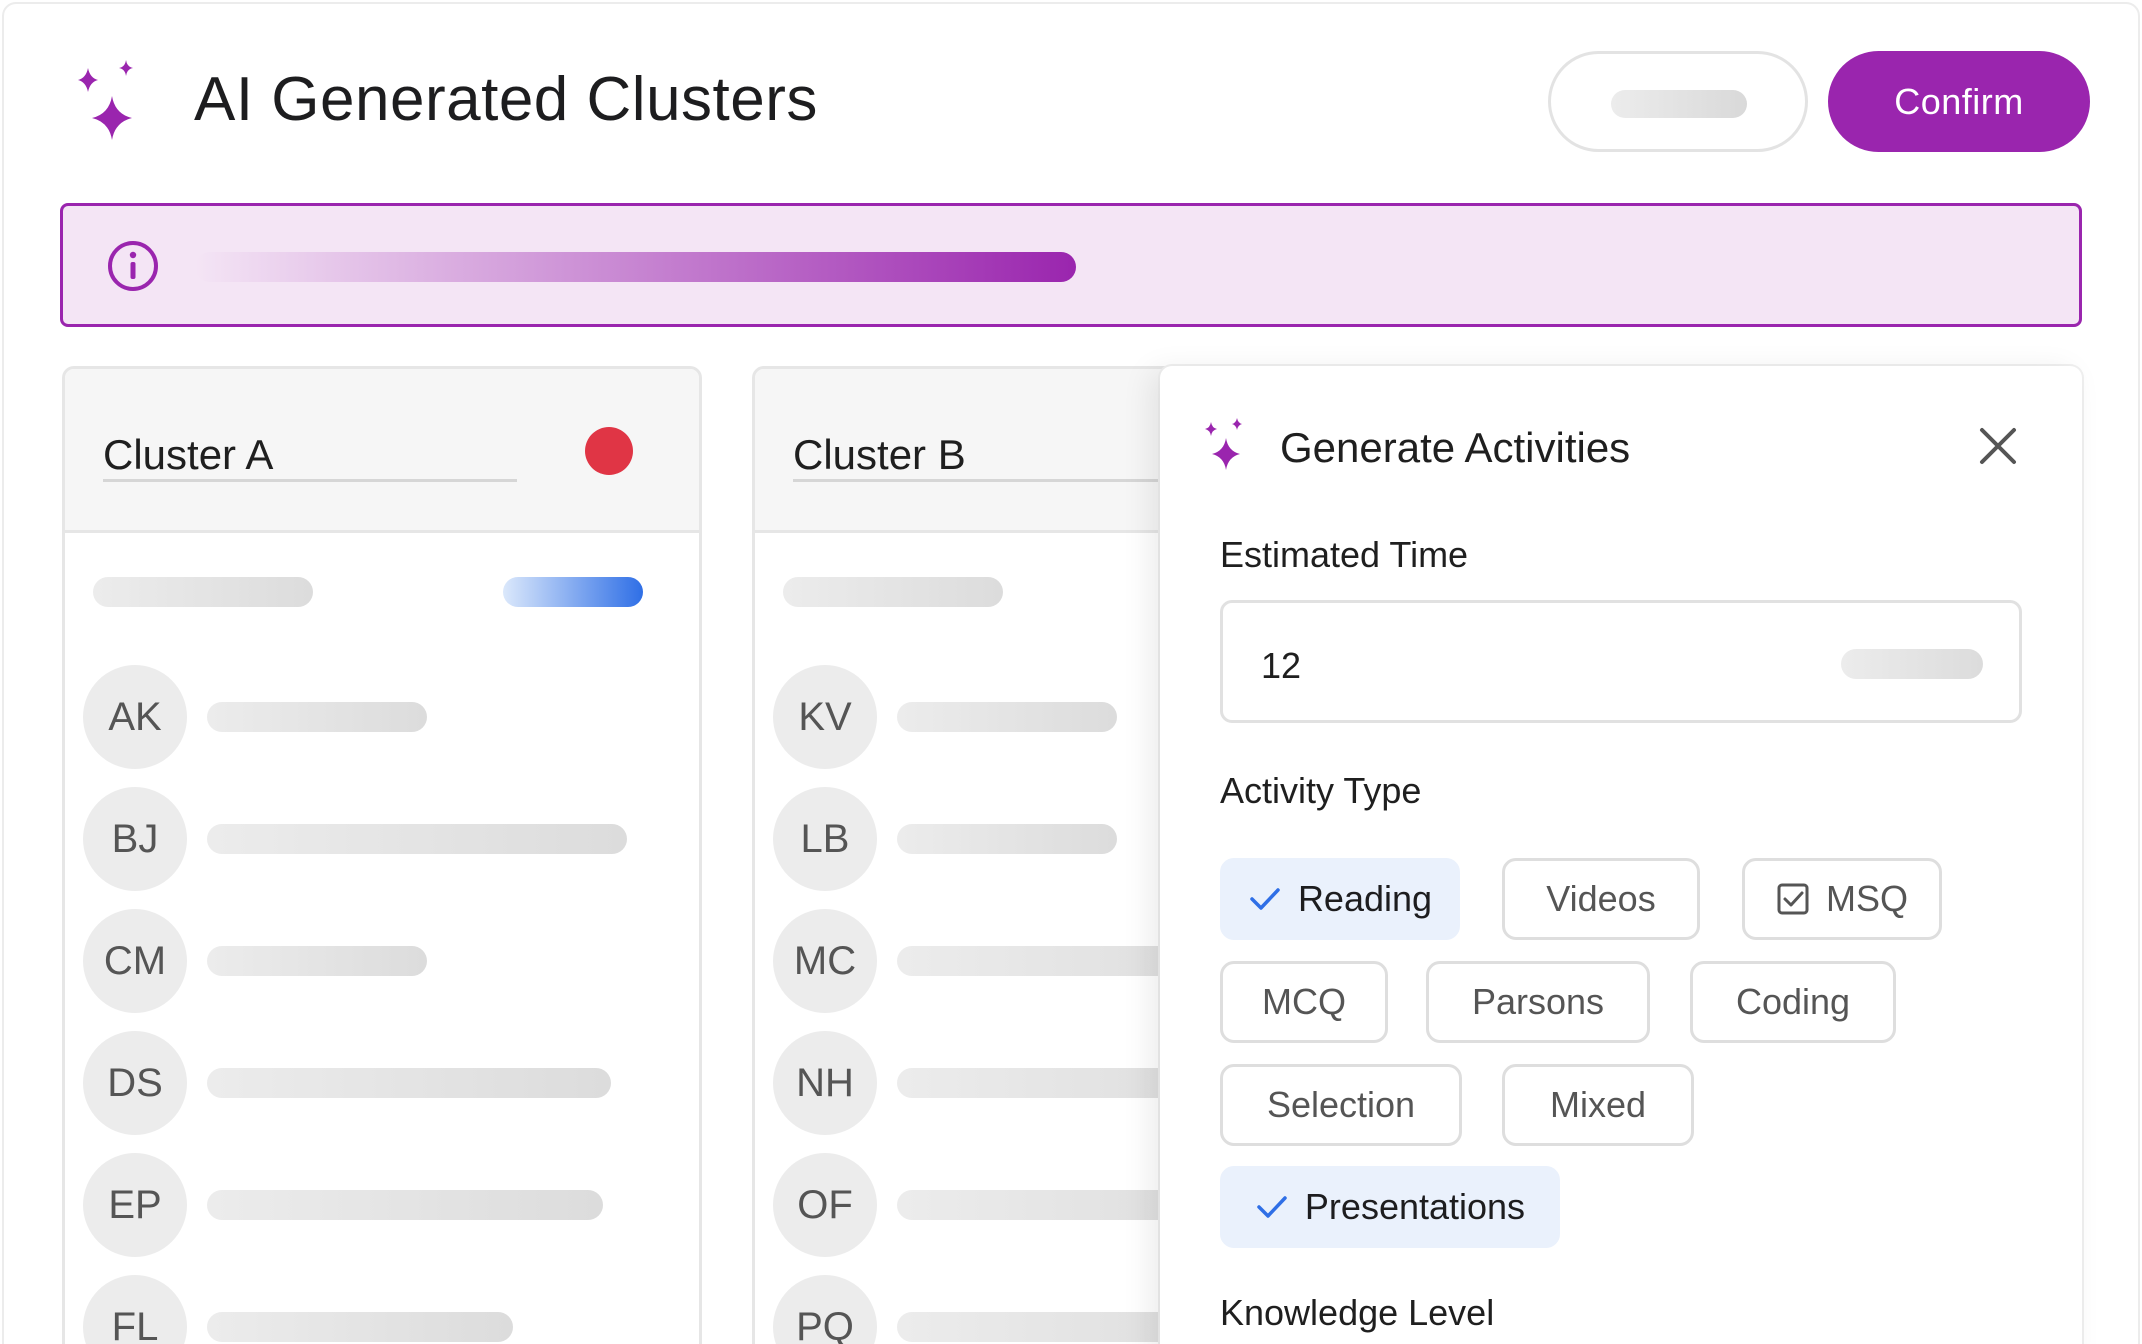  Describe the element at coordinates (1455, 447) in the screenshot. I see `panel-title: Generate Activities` at that location.